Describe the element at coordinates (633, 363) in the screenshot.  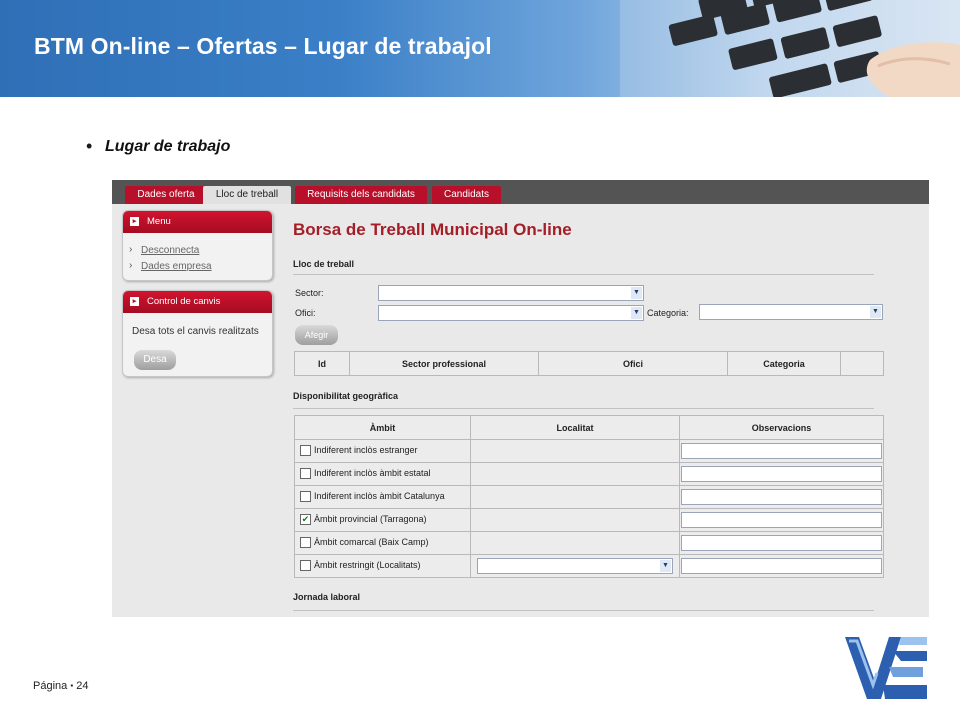
I see `col-ofici: Ofici` at that location.